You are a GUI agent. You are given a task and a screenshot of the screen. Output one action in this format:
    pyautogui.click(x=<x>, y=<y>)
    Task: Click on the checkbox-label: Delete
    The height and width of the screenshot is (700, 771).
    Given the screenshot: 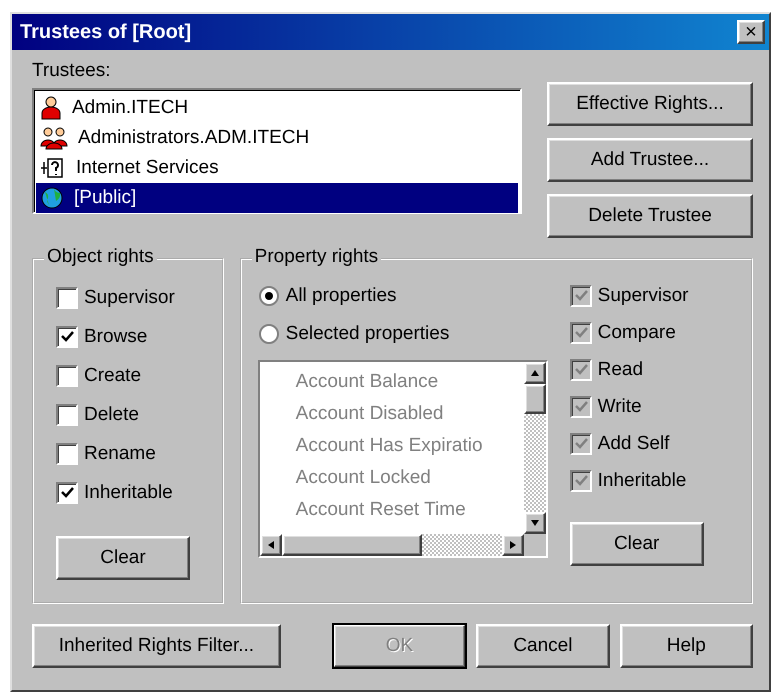 What is the action you would take?
    pyautogui.click(x=111, y=415)
    